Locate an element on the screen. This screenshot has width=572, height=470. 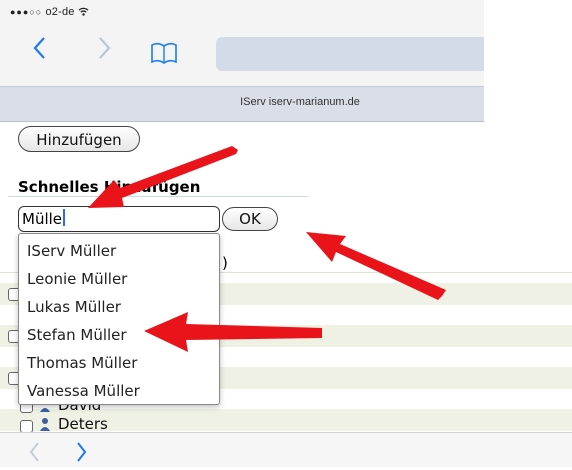
bottom-forward-button is located at coordinates (82, 452).